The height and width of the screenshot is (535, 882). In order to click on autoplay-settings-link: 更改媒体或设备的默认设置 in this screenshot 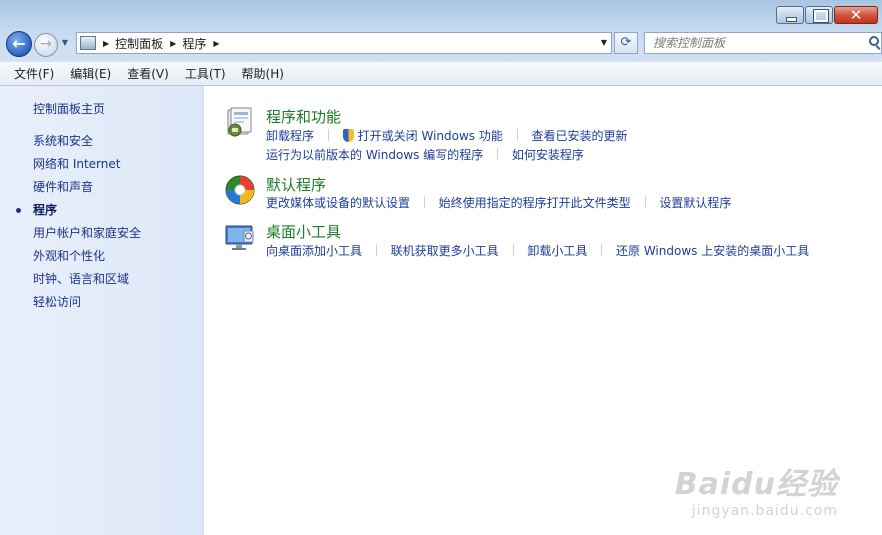, I will do `click(338, 203)`.